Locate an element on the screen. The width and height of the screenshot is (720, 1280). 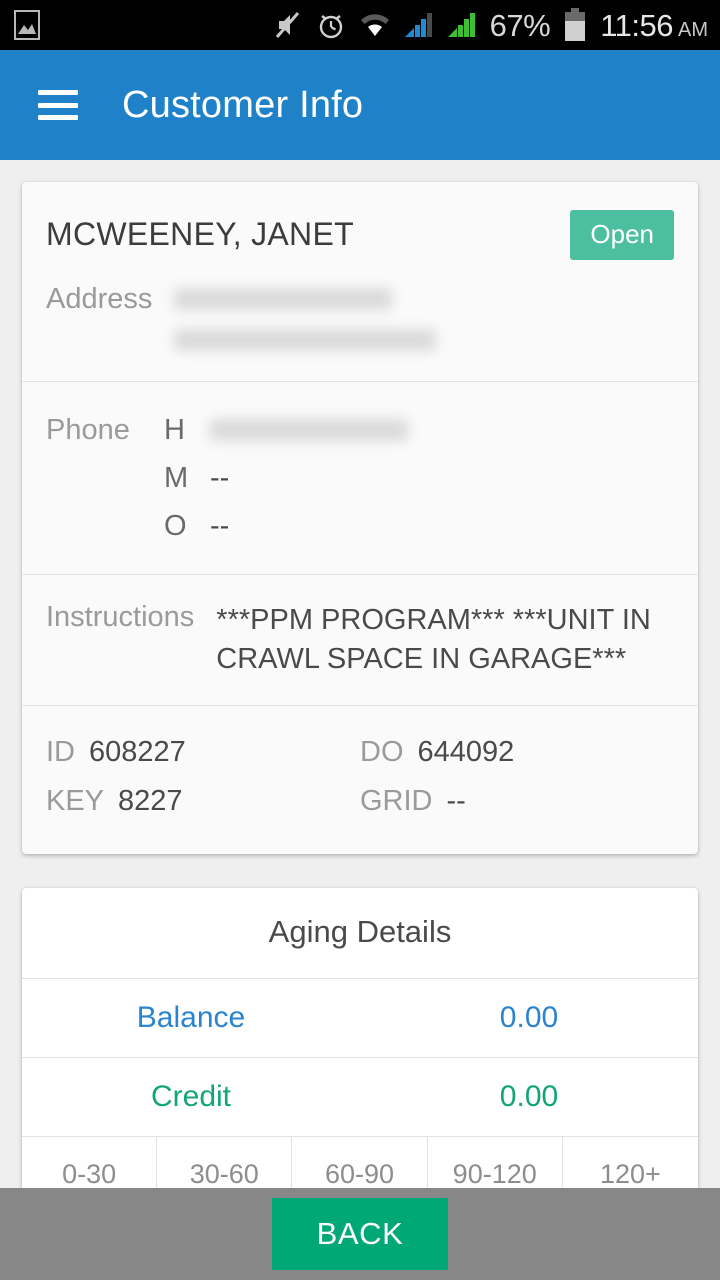
address-values is located at coordinates (305, 314).